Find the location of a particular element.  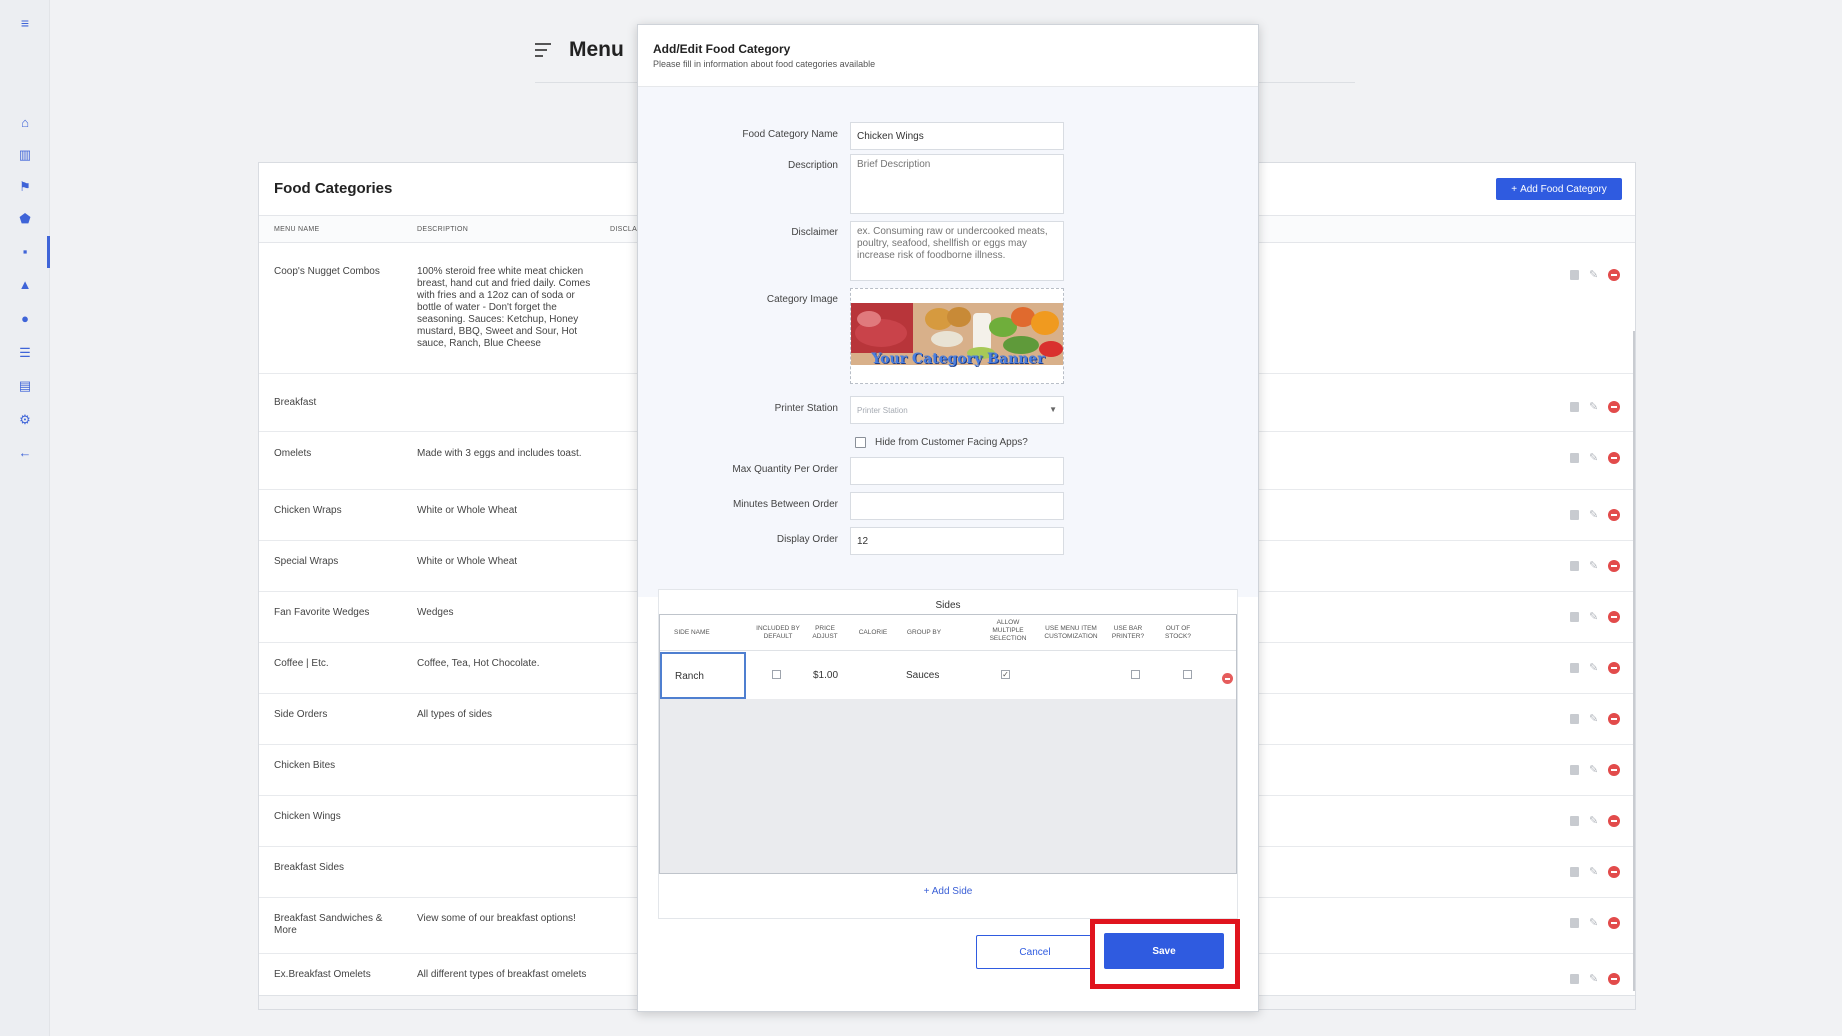

hamburger-icon is located at coordinates (544, 50).